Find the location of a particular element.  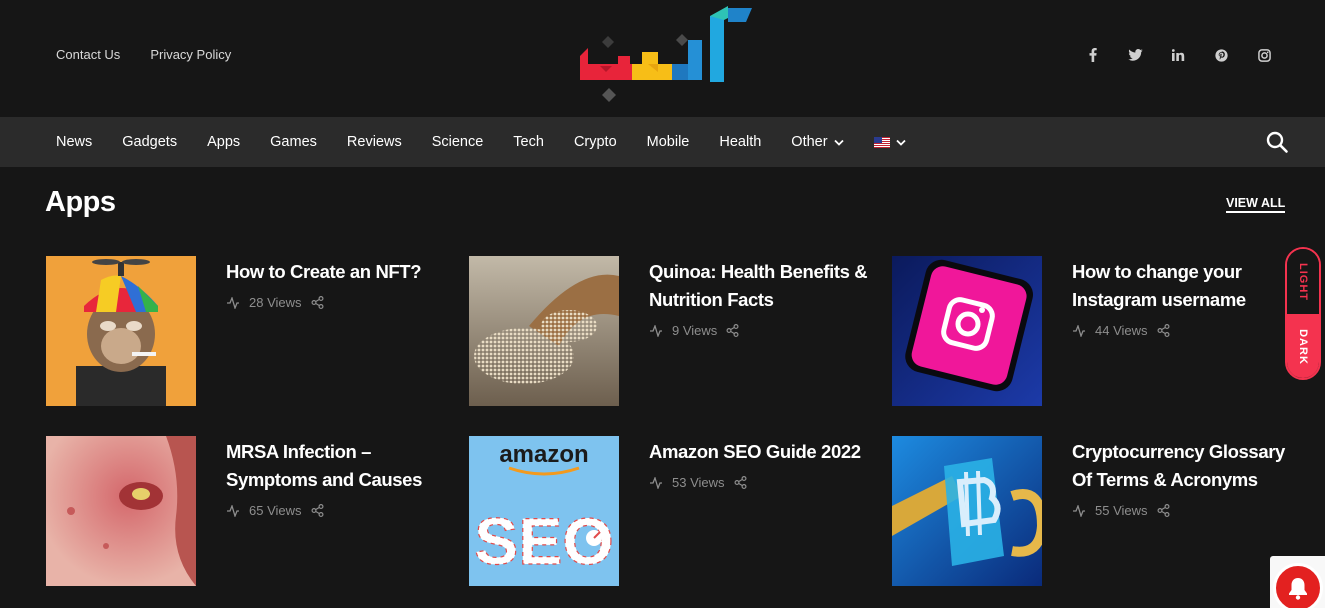

nav-item-apps: Apps is located at coordinates (223, 142).